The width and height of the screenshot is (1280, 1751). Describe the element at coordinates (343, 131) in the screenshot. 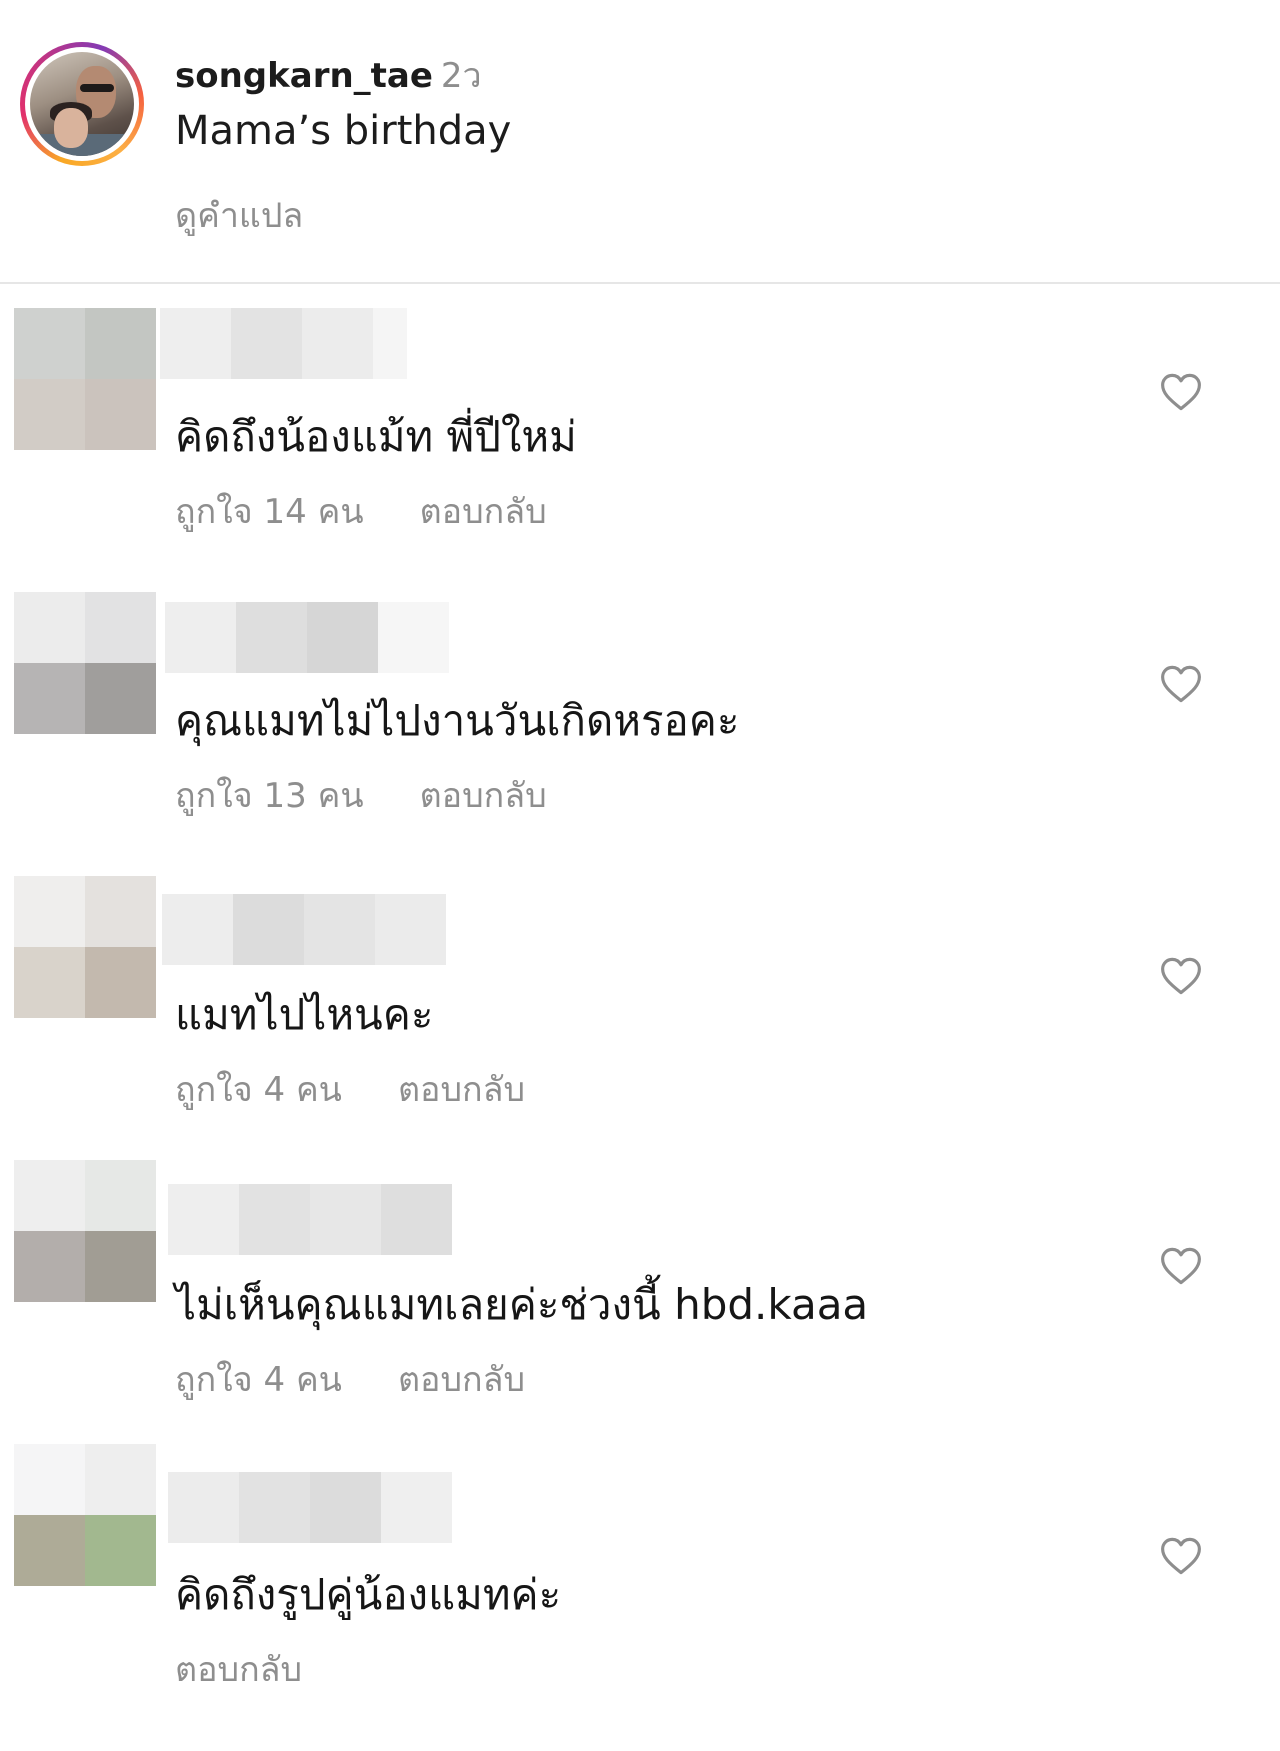

I see `post-caption: Mama’s birthday` at that location.